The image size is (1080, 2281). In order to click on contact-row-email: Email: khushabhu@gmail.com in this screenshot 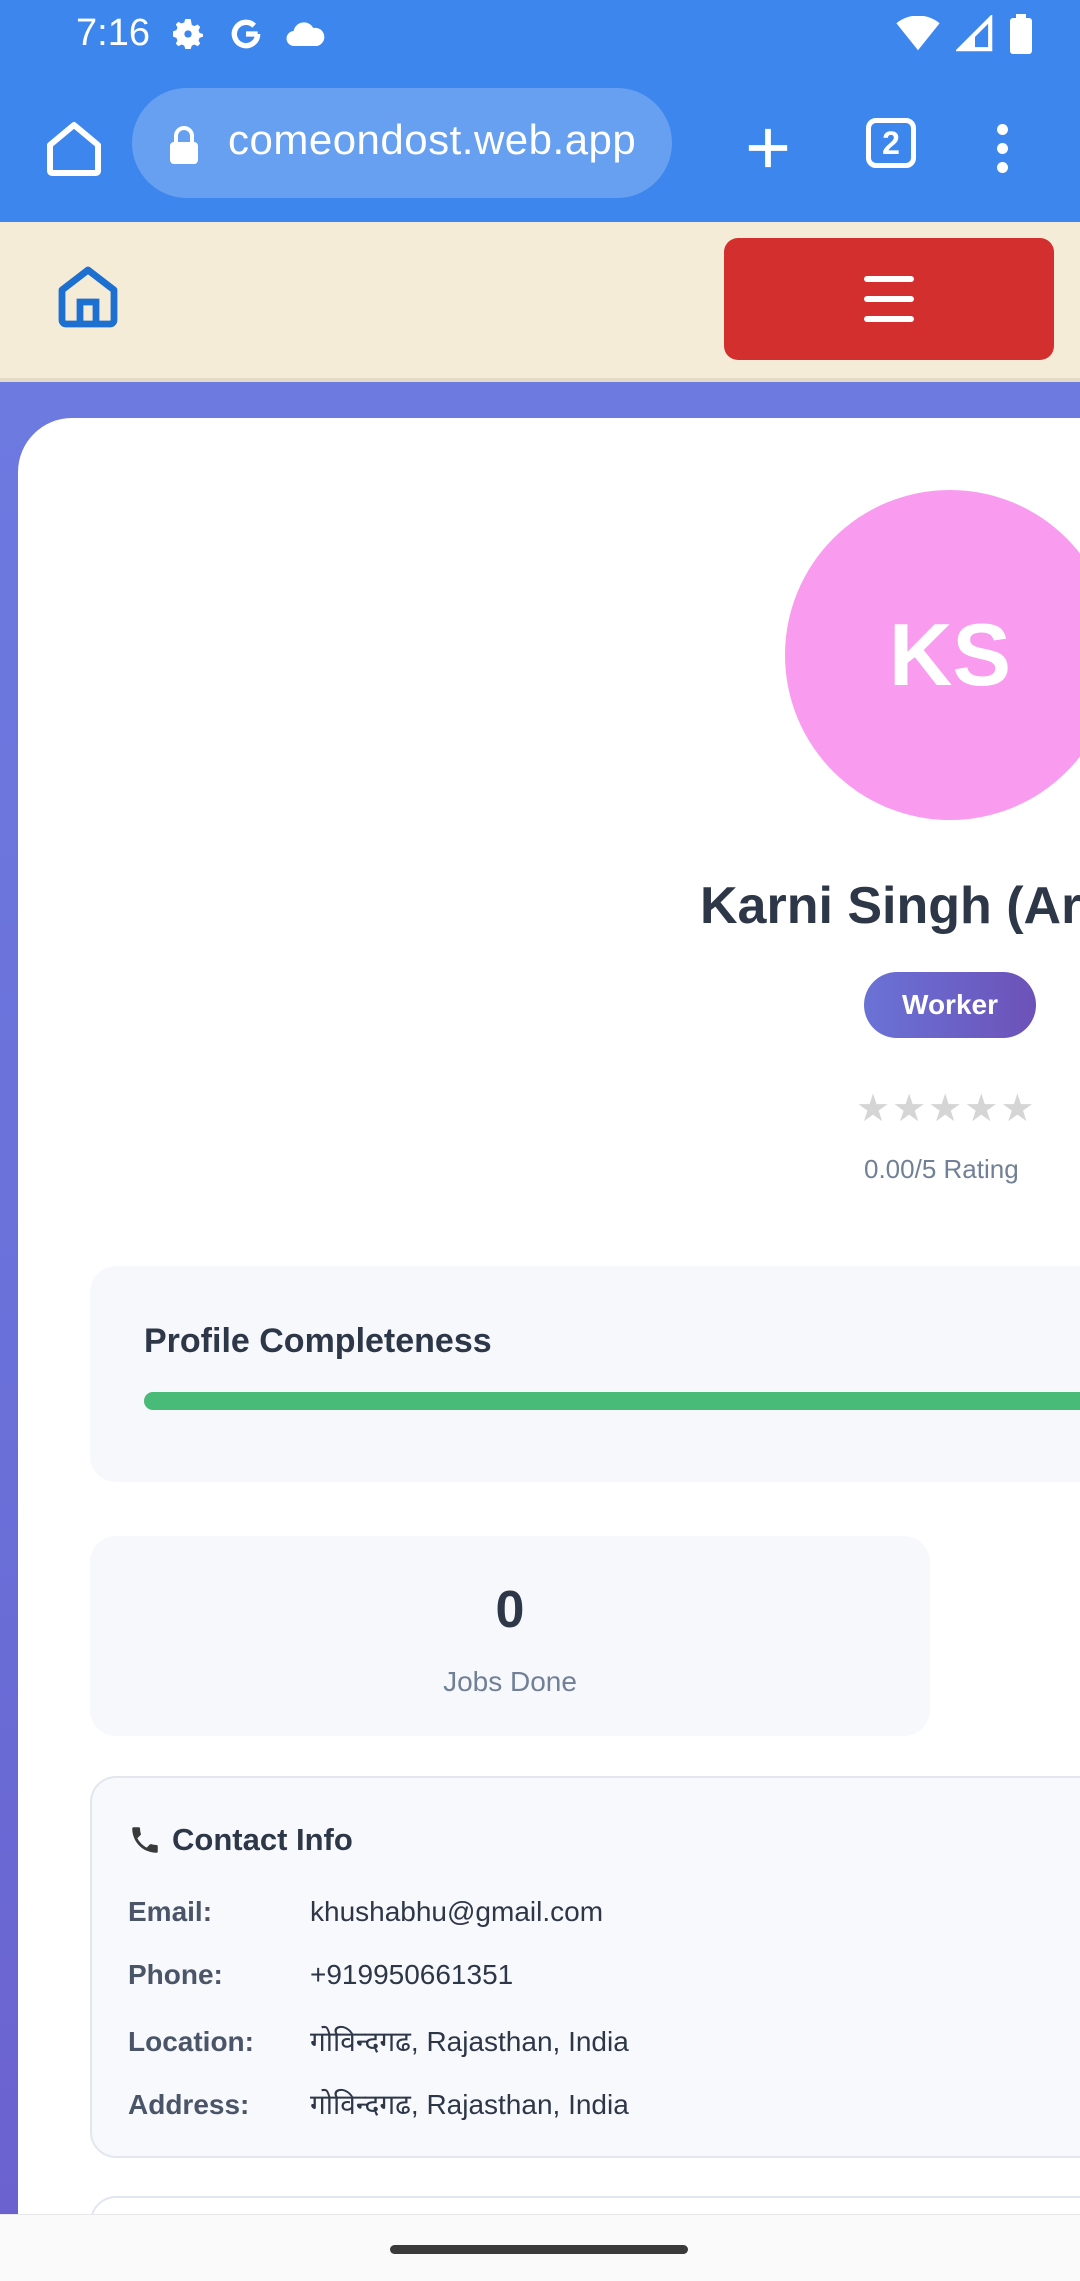, I will do `click(365, 1912)`.